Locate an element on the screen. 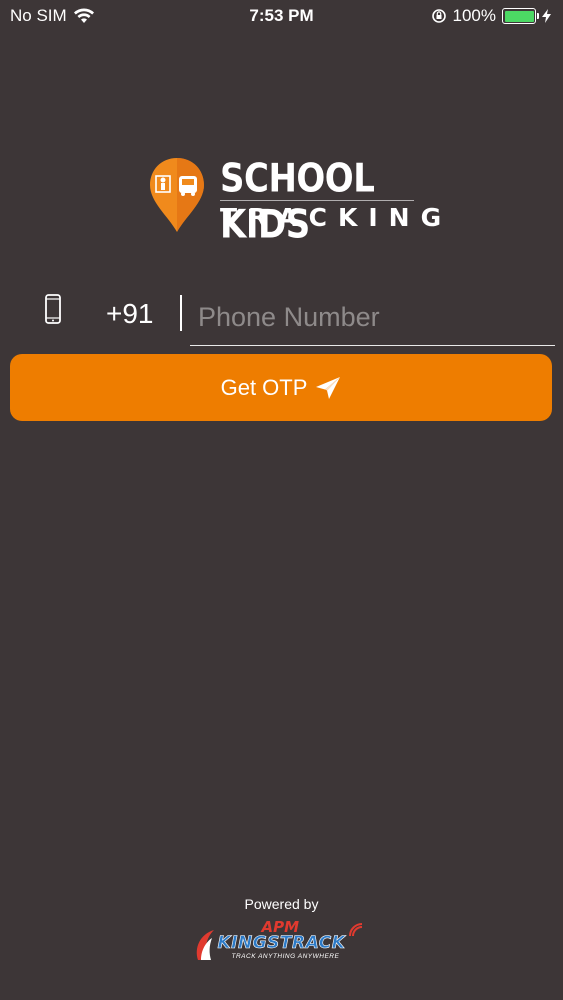 This screenshot has width=563, height=1000. powered-by-label: Powered by is located at coordinates (281, 904).